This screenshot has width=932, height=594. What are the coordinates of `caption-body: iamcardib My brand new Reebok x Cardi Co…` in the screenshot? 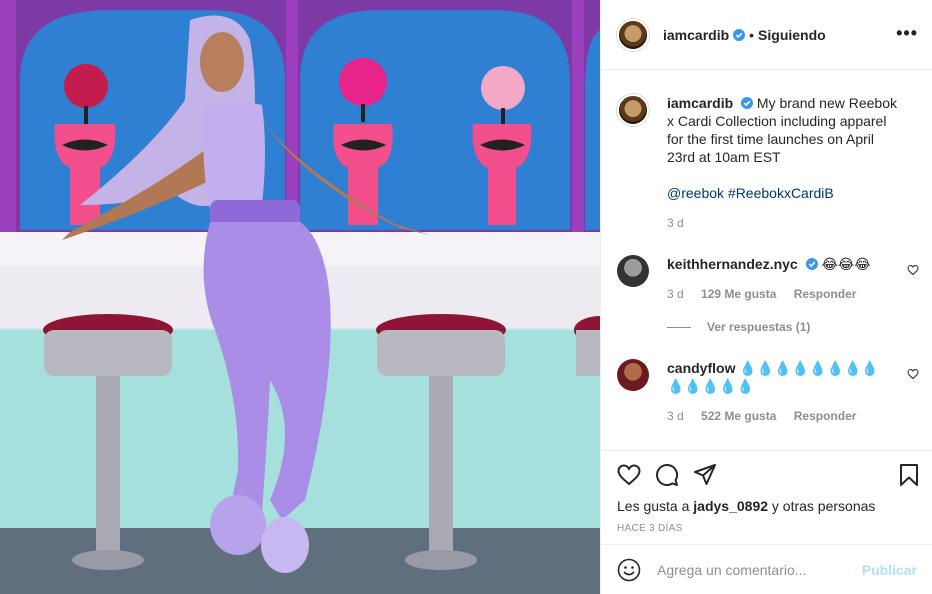 It's located at (783, 163).